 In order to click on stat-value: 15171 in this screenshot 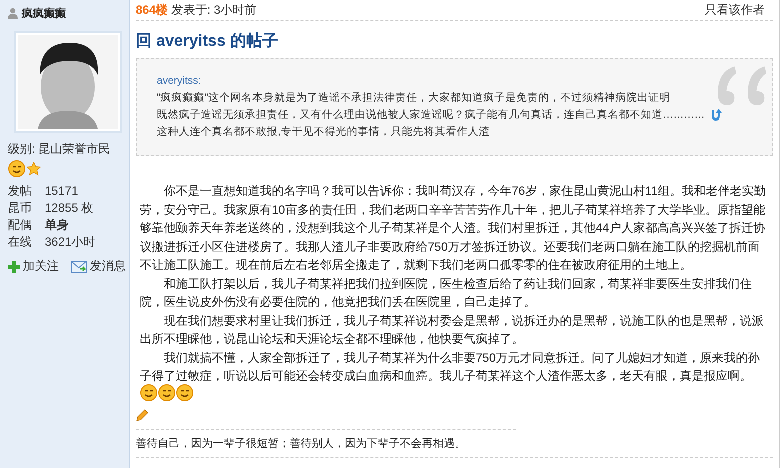, I will do `click(62, 191)`.